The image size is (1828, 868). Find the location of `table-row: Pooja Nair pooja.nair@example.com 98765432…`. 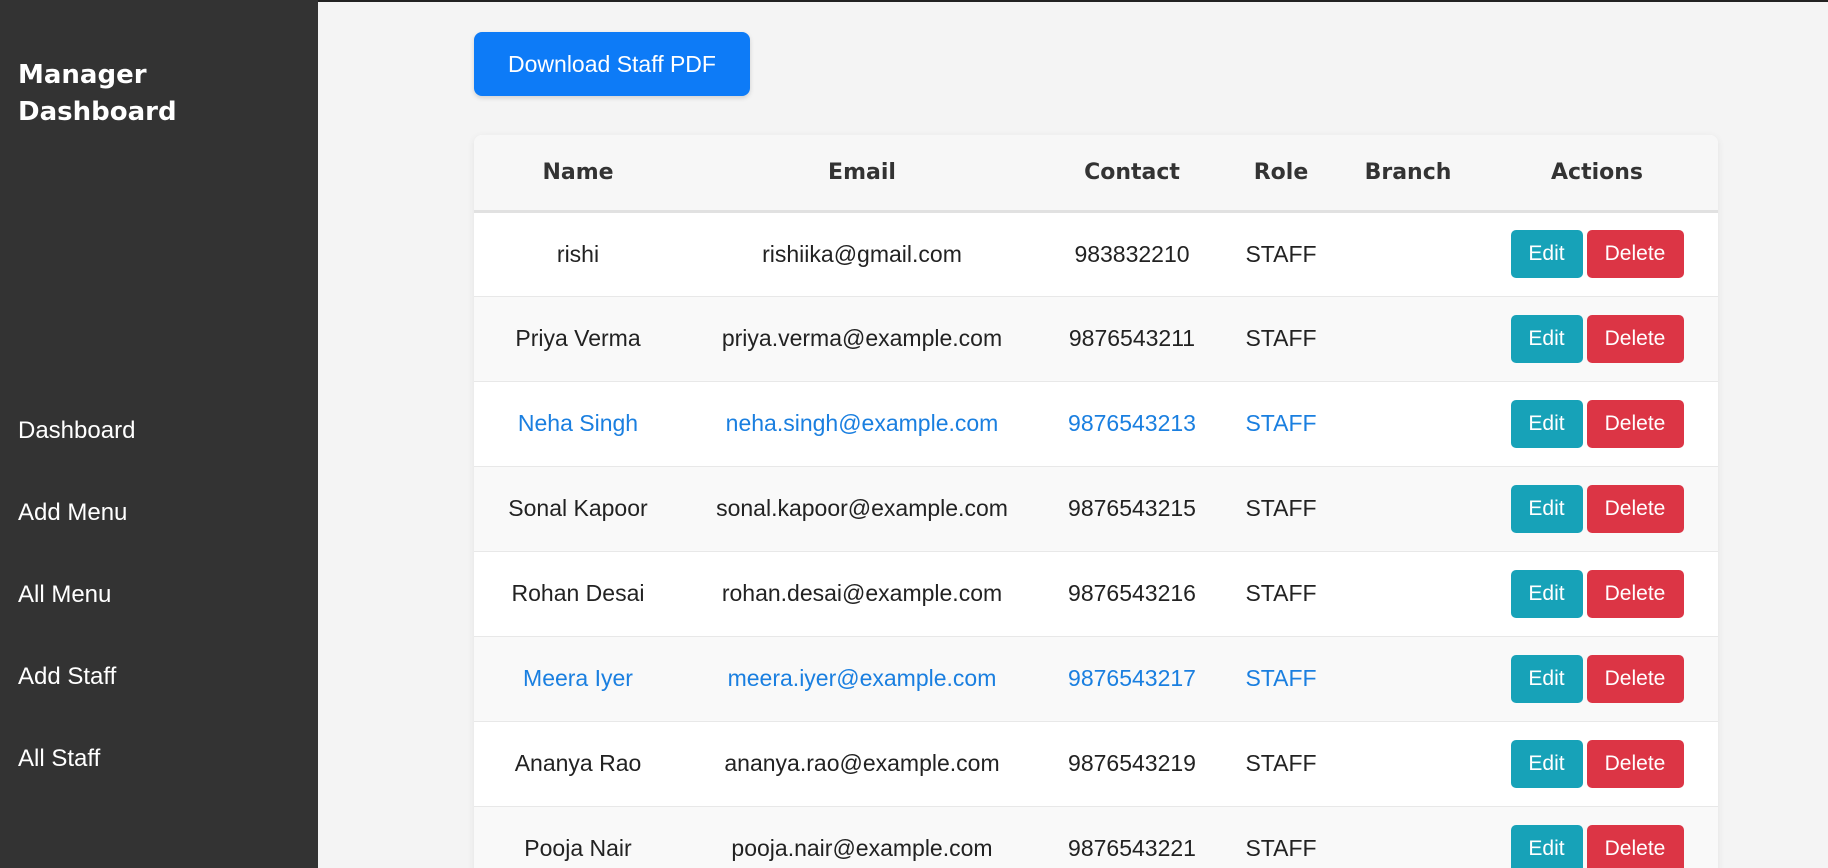

table-row: Pooja Nair pooja.nair@example.com 98765432… is located at coordinates (1096, 837).